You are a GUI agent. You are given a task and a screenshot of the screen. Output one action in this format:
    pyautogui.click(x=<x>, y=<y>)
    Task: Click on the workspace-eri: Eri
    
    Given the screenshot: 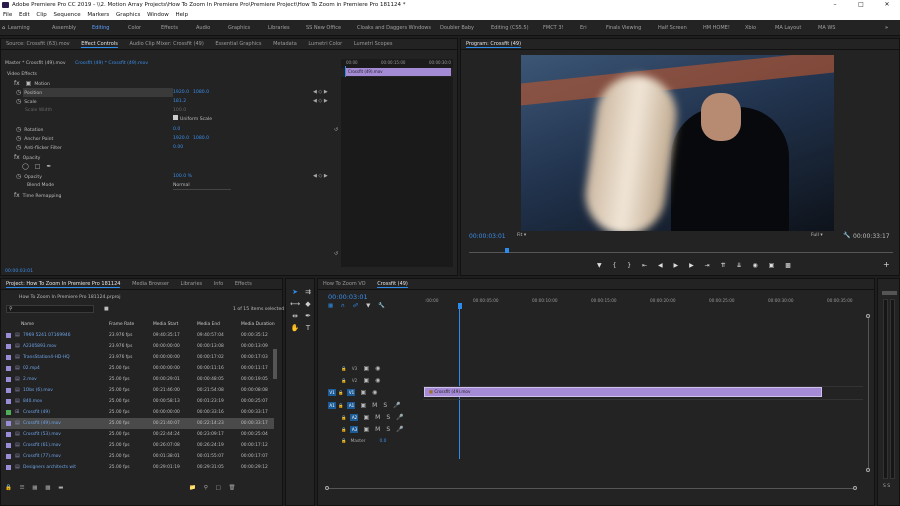 What is the action you would take?
    pyautogui.click(x=583, y=28)
    